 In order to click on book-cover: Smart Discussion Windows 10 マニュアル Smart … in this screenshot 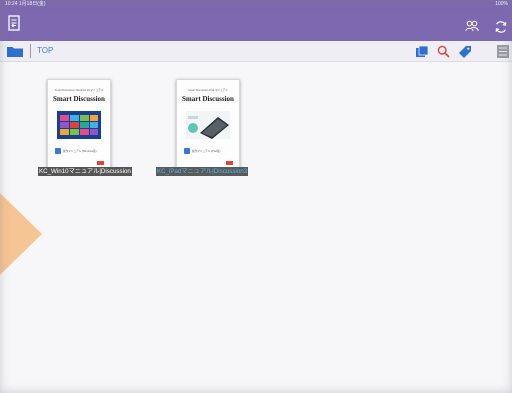, I will do `click(79, 124)`.